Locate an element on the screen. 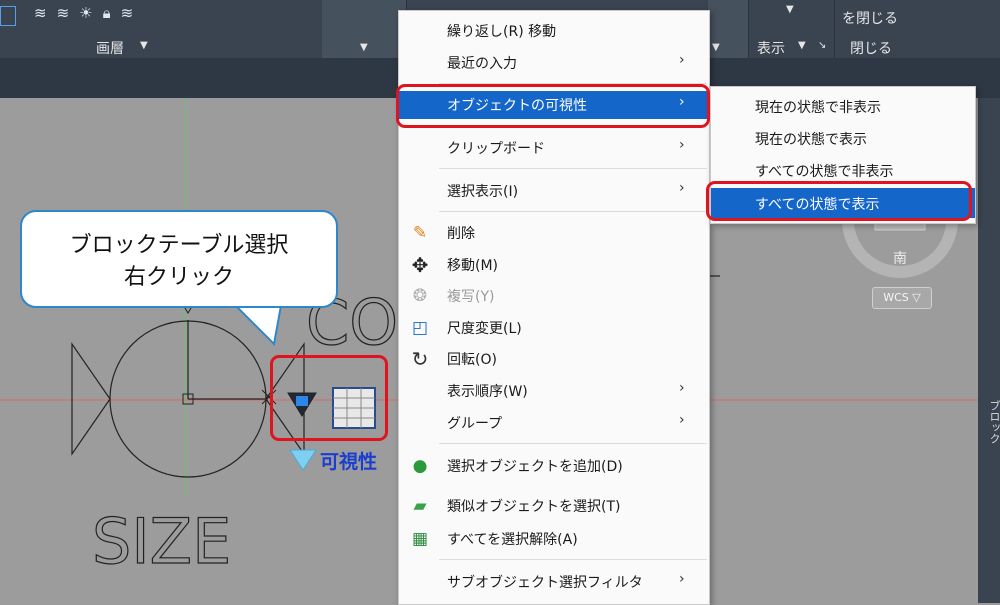 This screenshot has height=605, width=1000. visibility-label: 可視性 is located at coordinates (349, 462).